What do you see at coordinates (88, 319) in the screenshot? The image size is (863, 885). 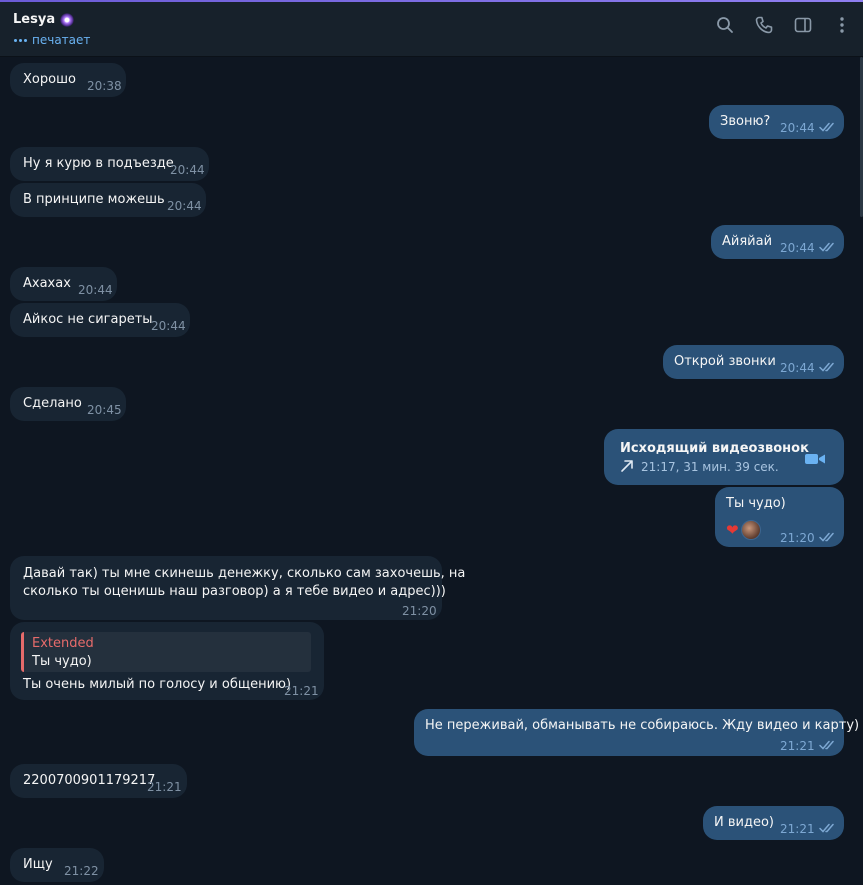 I see `message-text: Айкос не сигареты` at bounding box center [88, 319].